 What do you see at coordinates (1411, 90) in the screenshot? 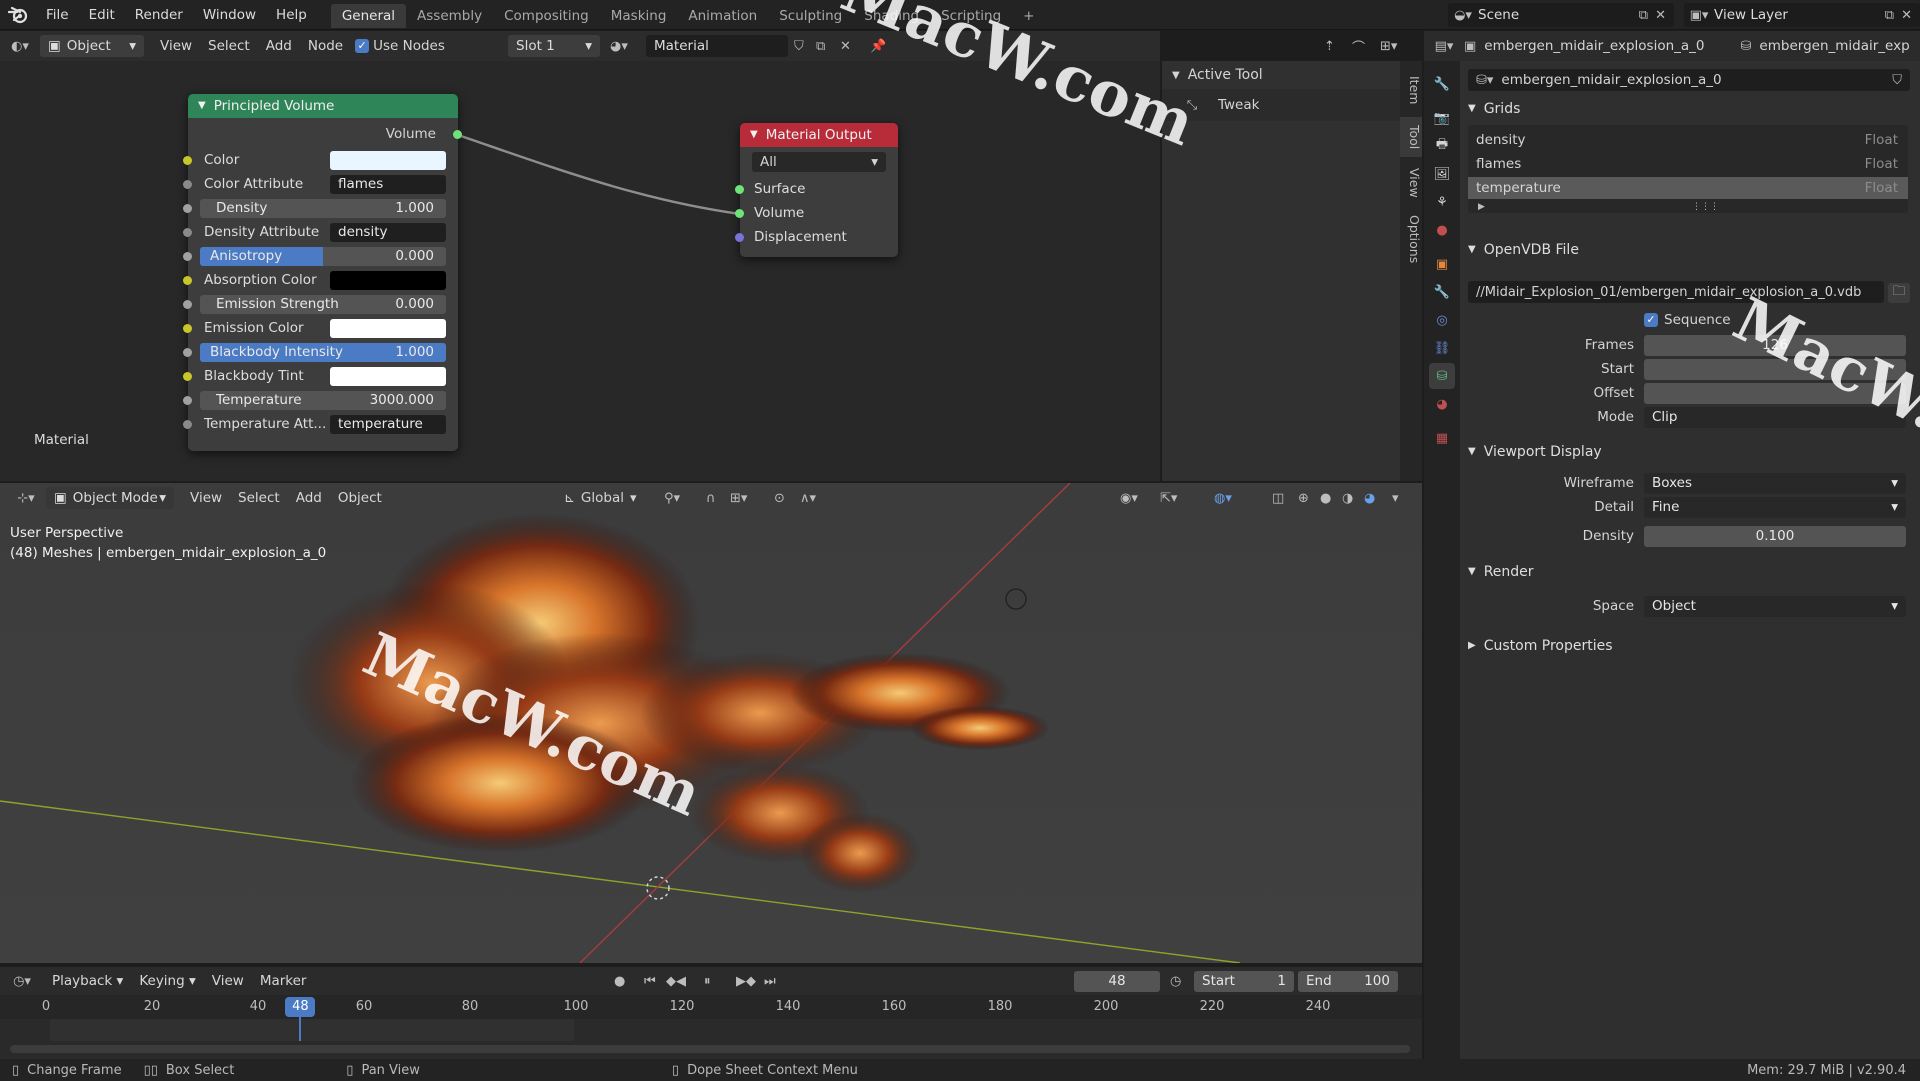
I see `tab-item: Item` at bounding box center [1411, 90].